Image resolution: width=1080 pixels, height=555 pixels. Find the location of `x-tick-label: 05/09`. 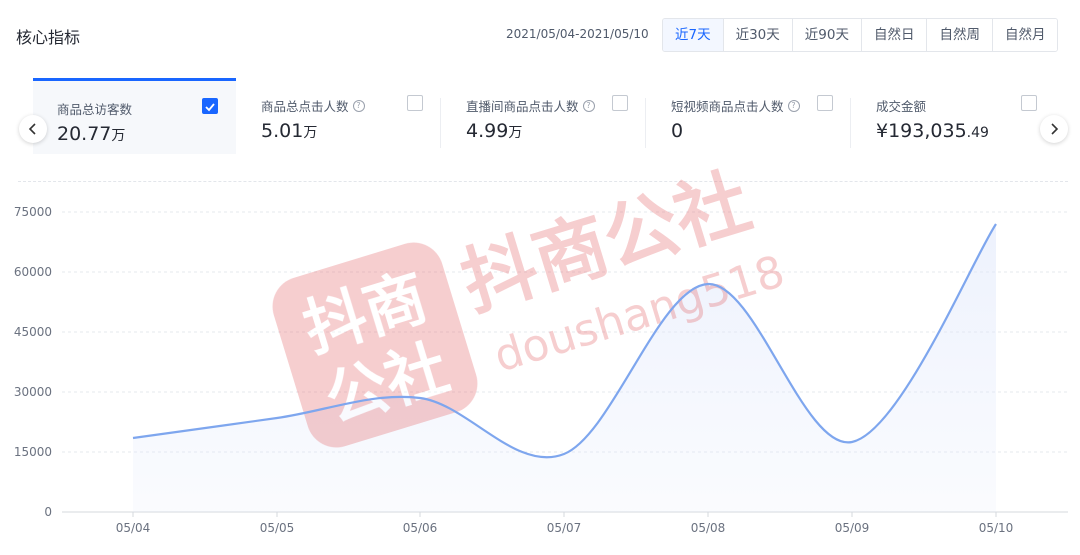

x-tick-label: 05/09 is located at coordinates (852, 528).